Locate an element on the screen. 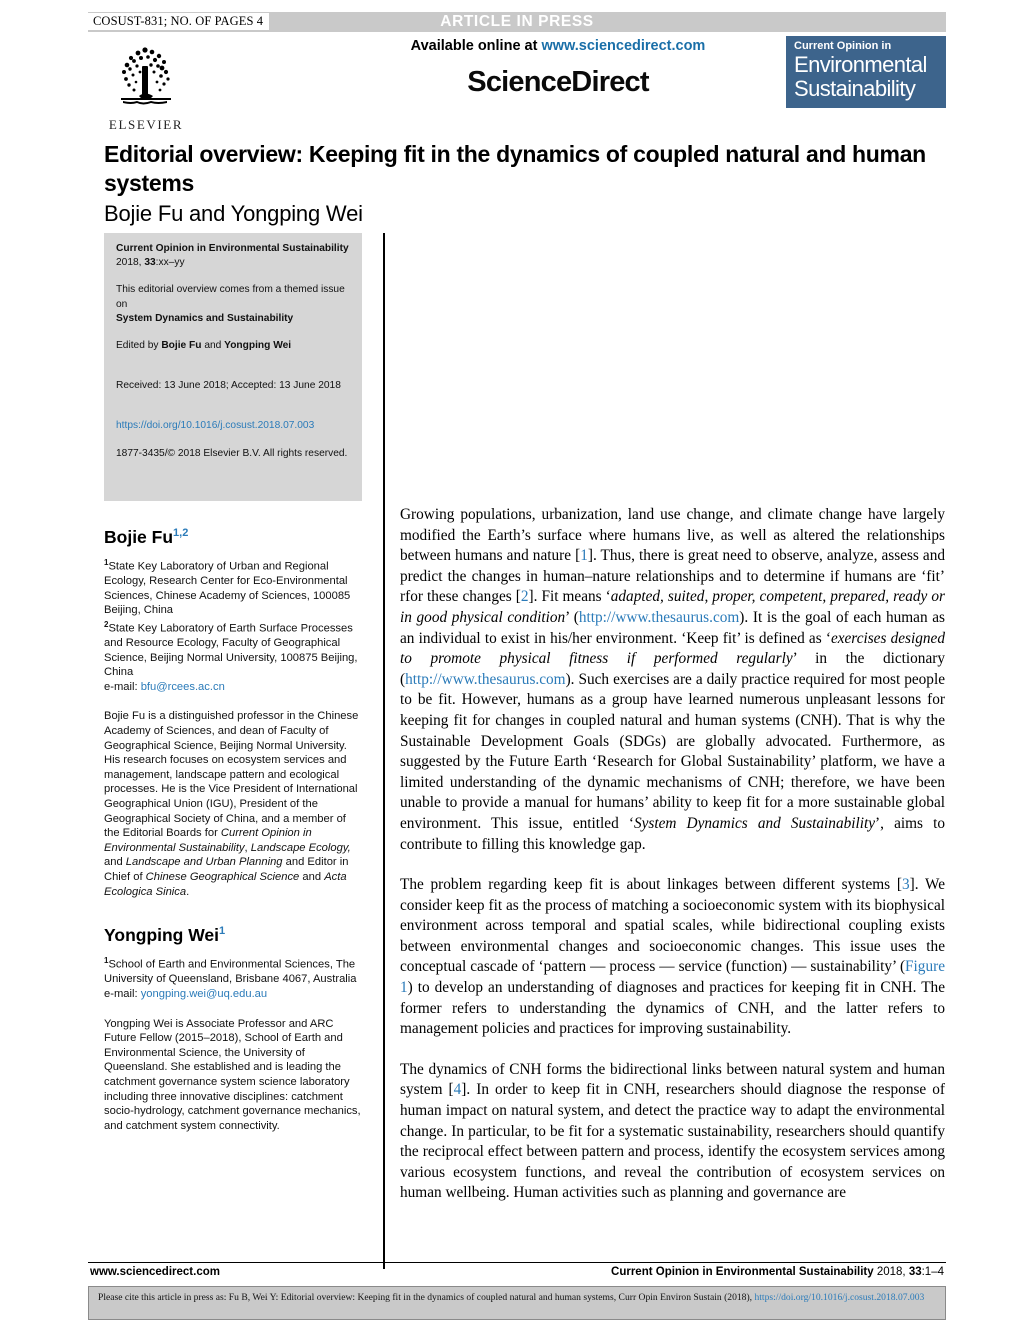 This screenshot has width=1020, height=1323. meta-edited-by-join: and is located at coordinates (213, 346).